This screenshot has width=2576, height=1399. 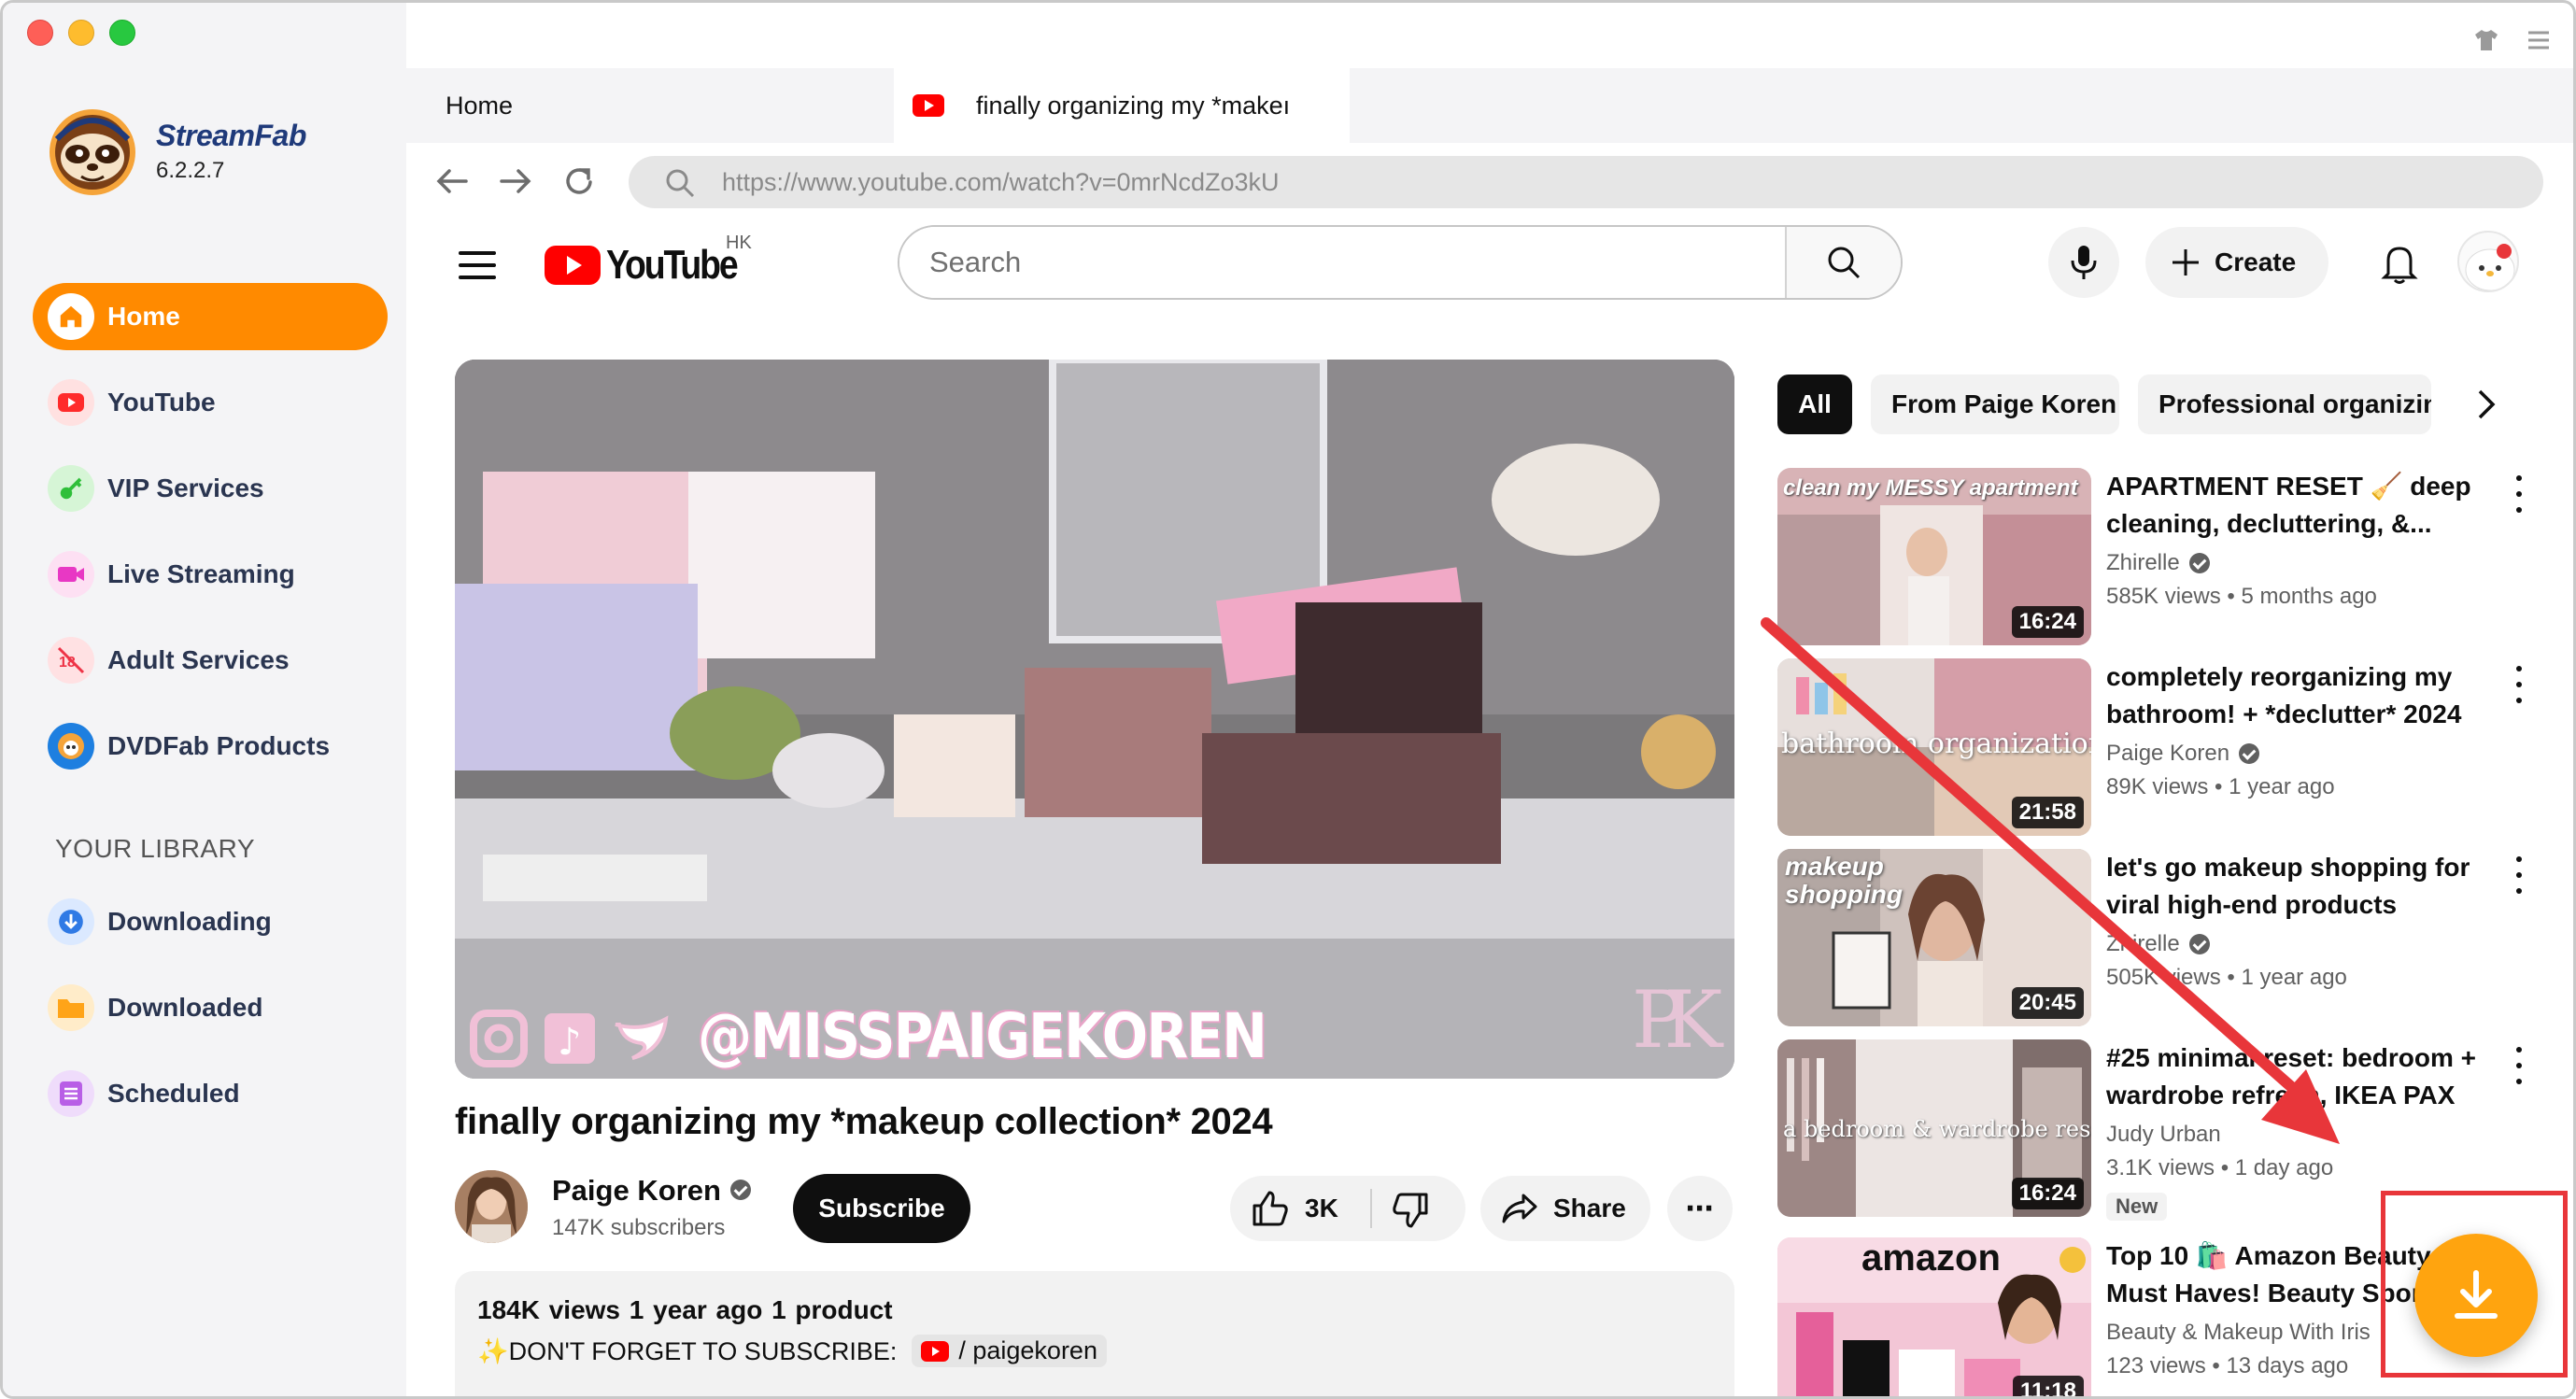 I want to click on search-bar, so click(x=1400, y=263).